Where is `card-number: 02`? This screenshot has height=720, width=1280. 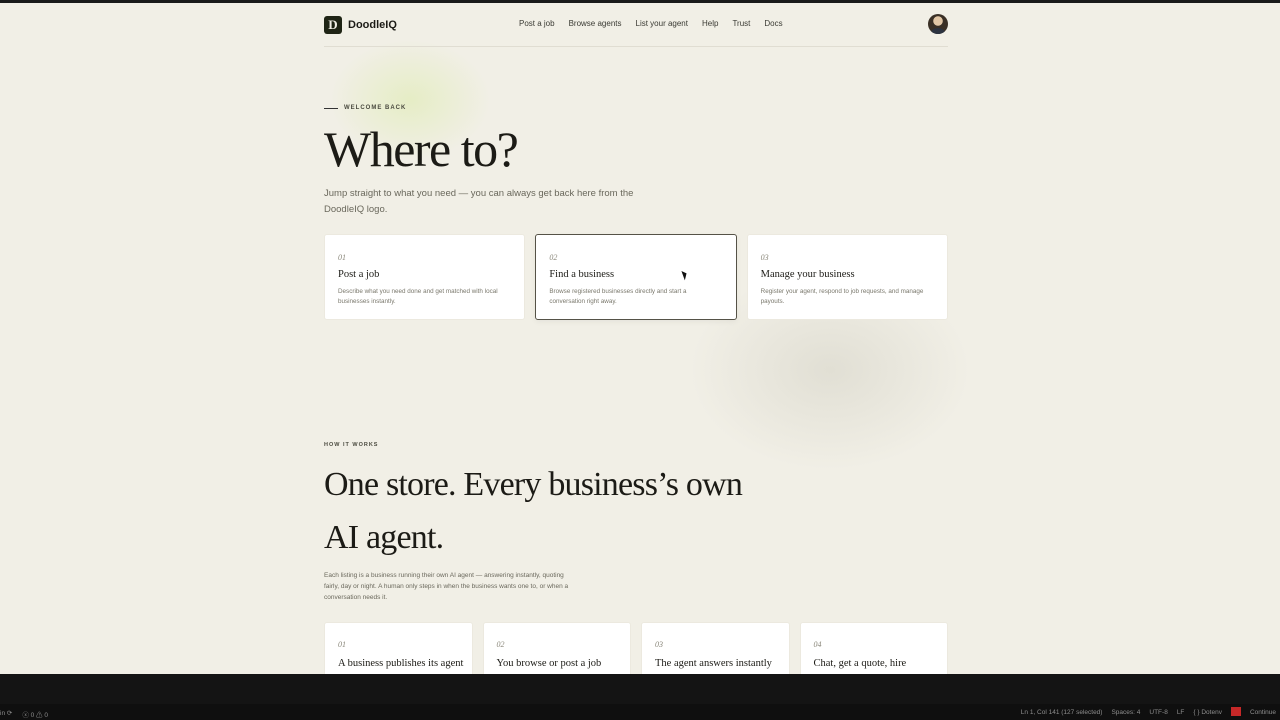
card-number: 02 is located at coordinates (553, 257).